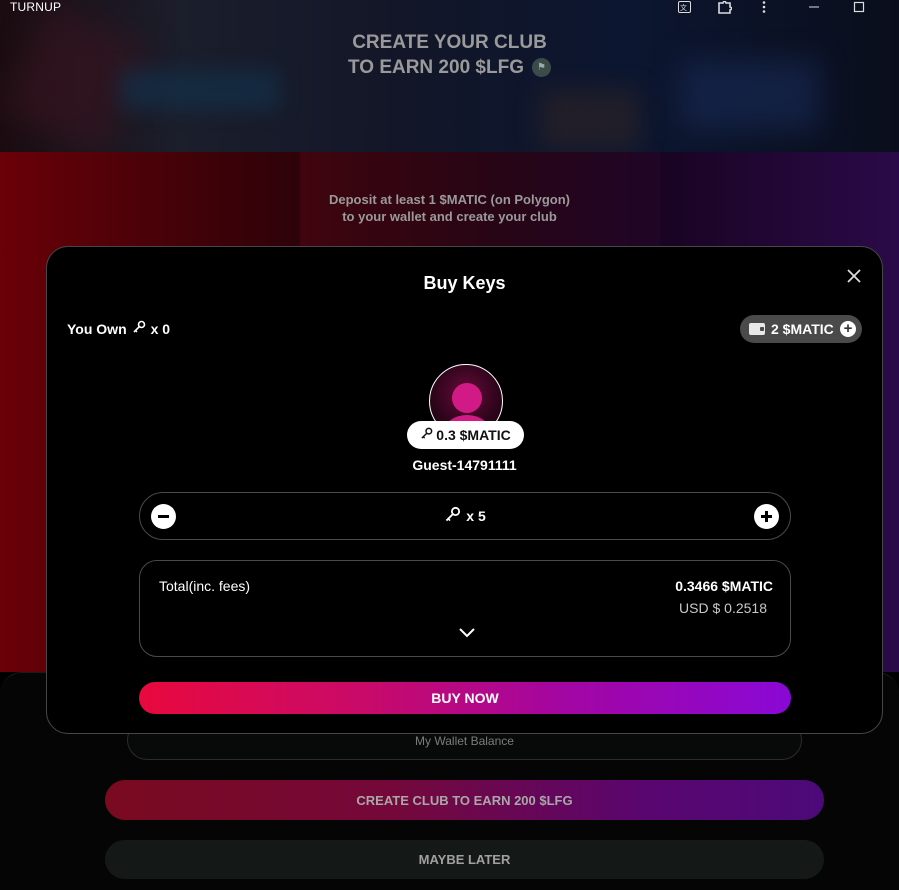 This screenshot has width=899, height=890. What do you see at coordinates (464, 283) in the screenshot?
I see `modal-title: Buy Keys` at bounding box center [464, 283].